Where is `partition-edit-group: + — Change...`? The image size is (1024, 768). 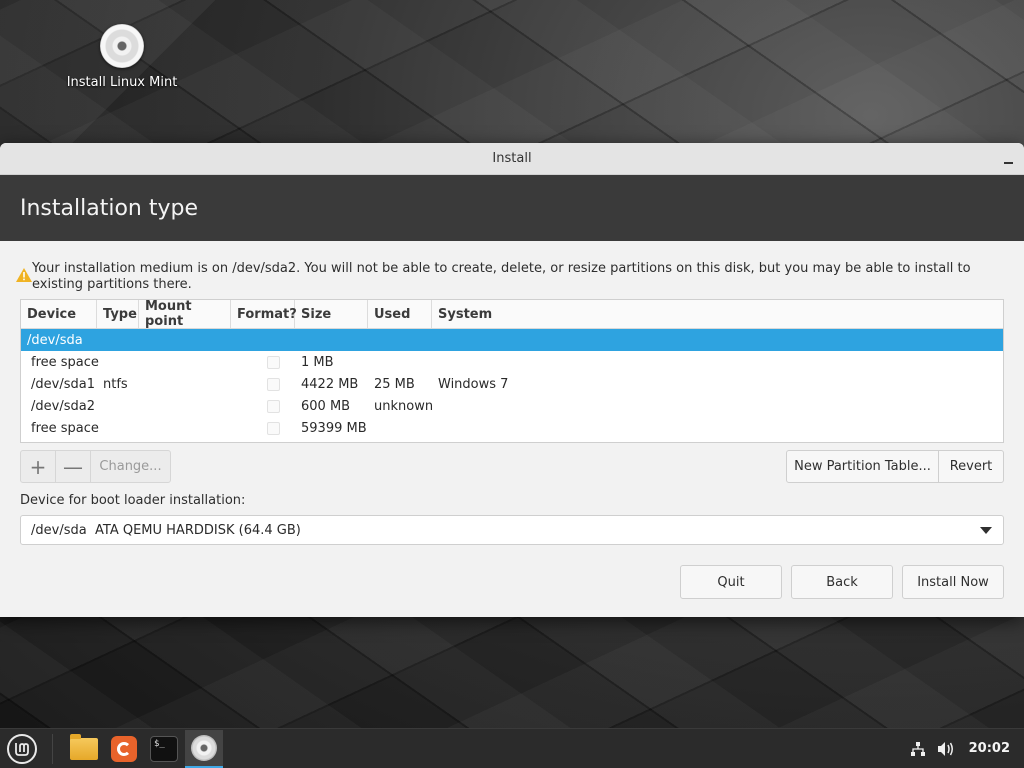 partition-edit-group: + — Change... is located at coordinates (95, 466).